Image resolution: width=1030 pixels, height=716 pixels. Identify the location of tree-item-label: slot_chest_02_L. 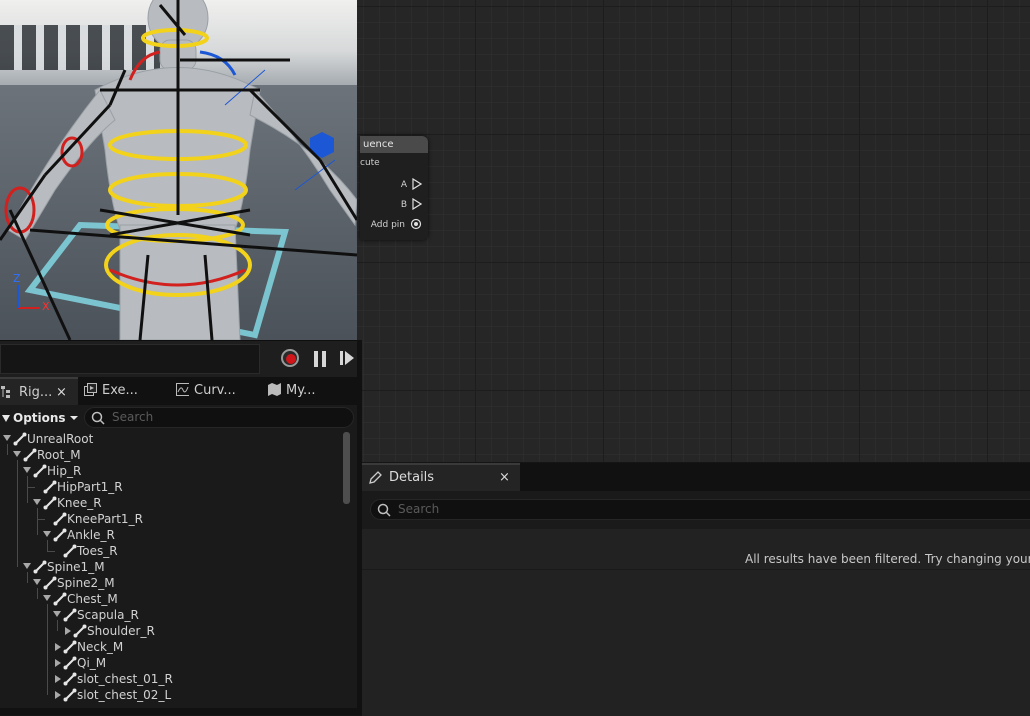
(124, 695).